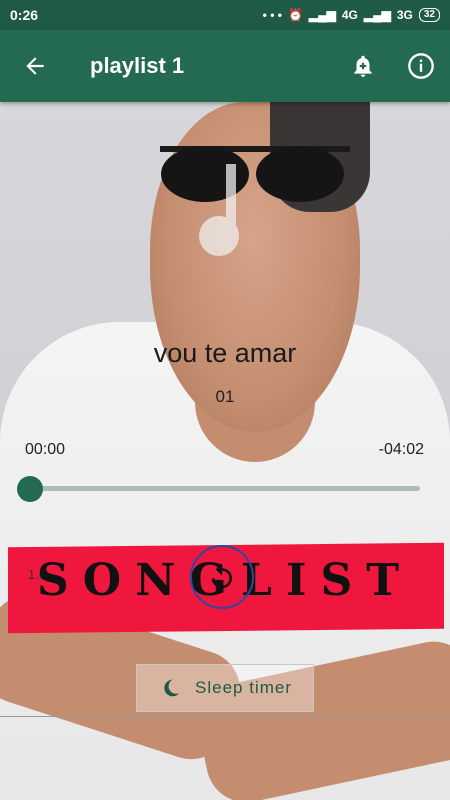 This screenshot has width=450, height=800. I want to click on moon-icon, so click(172, 688).